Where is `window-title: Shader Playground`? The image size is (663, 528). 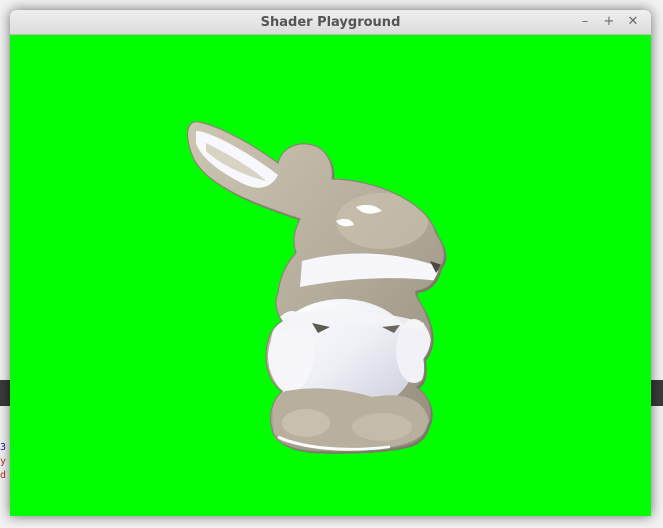
window-title: Shader Playground is located at coordinates (330, 22).